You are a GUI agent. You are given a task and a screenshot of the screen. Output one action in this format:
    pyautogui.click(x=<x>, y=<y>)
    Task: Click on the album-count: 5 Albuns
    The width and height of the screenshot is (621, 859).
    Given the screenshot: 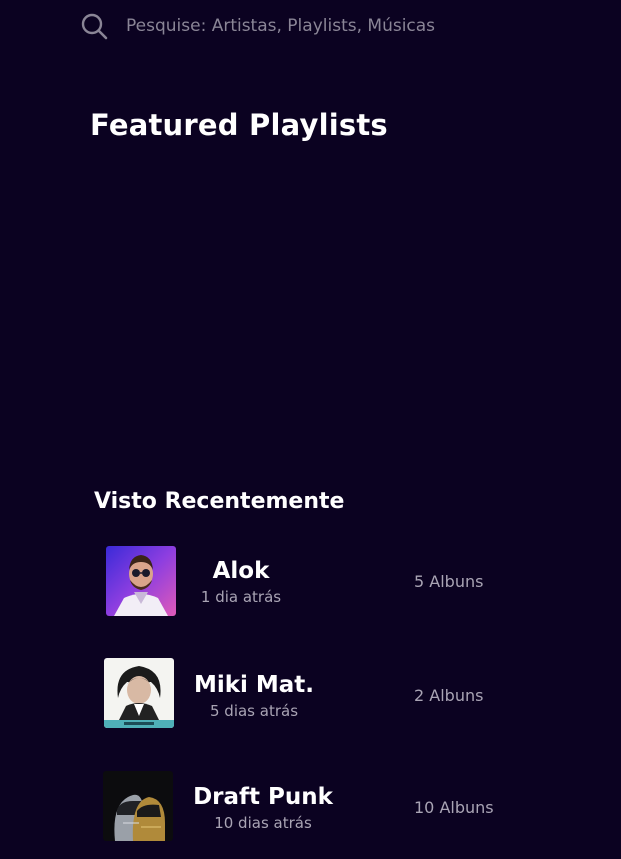 What is the action you would take?
    pyautogui.click(x=449, y=581)
    